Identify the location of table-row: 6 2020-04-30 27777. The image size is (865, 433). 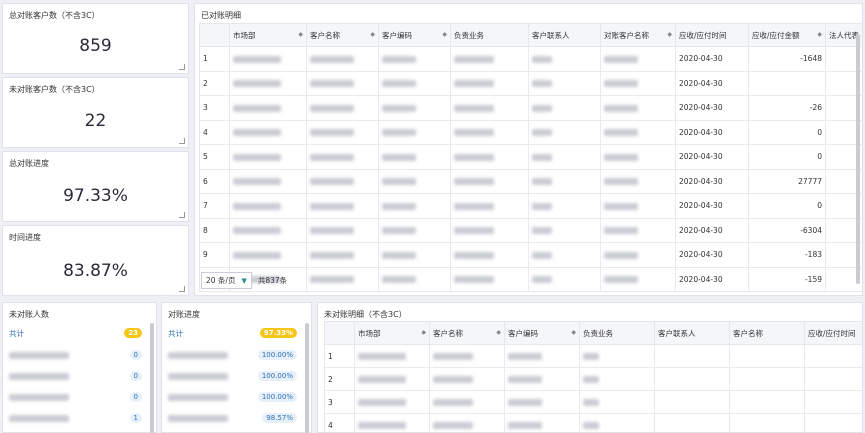
(530, 181).